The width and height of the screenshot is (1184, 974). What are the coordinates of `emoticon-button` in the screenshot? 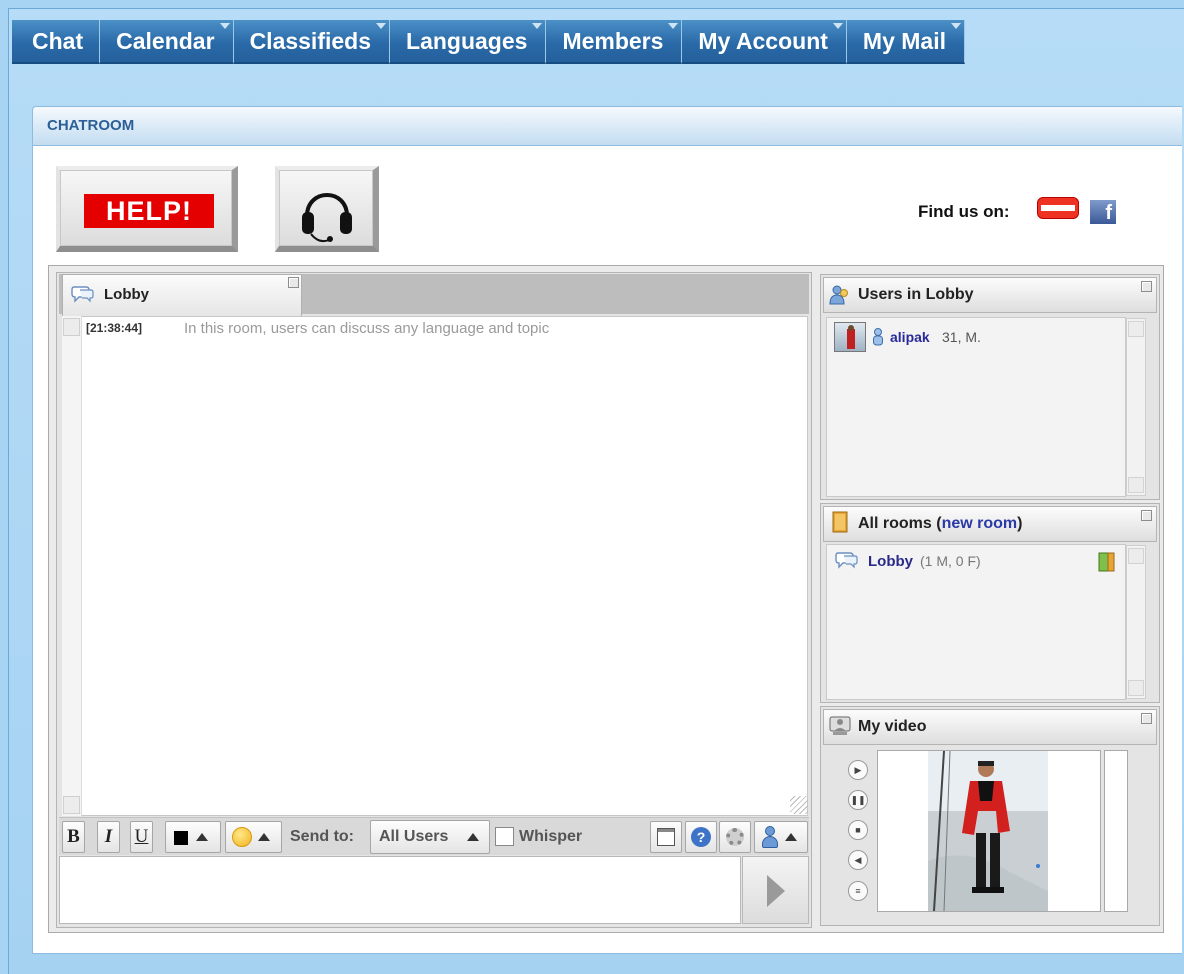 It's located at (253, 837).